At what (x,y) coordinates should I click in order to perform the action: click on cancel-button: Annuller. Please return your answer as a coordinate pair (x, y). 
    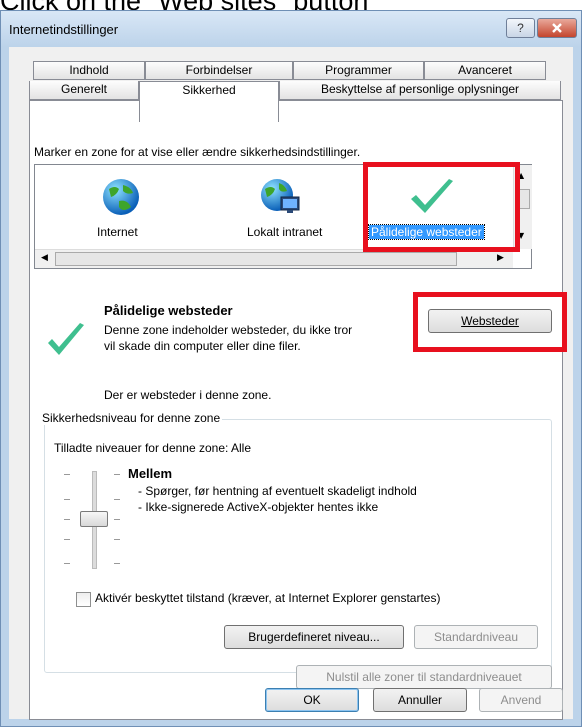
    Looking at the image, I should click on (420, 700).